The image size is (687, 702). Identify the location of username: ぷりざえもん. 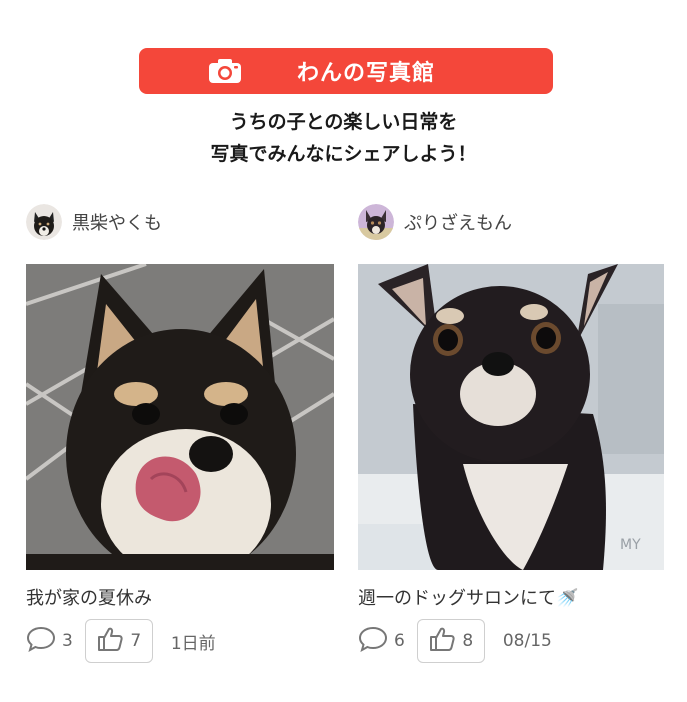
(458, 222).